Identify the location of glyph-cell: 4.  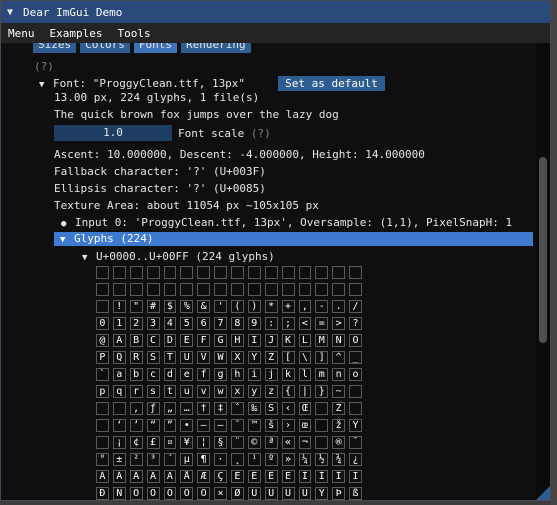
(170, 323).